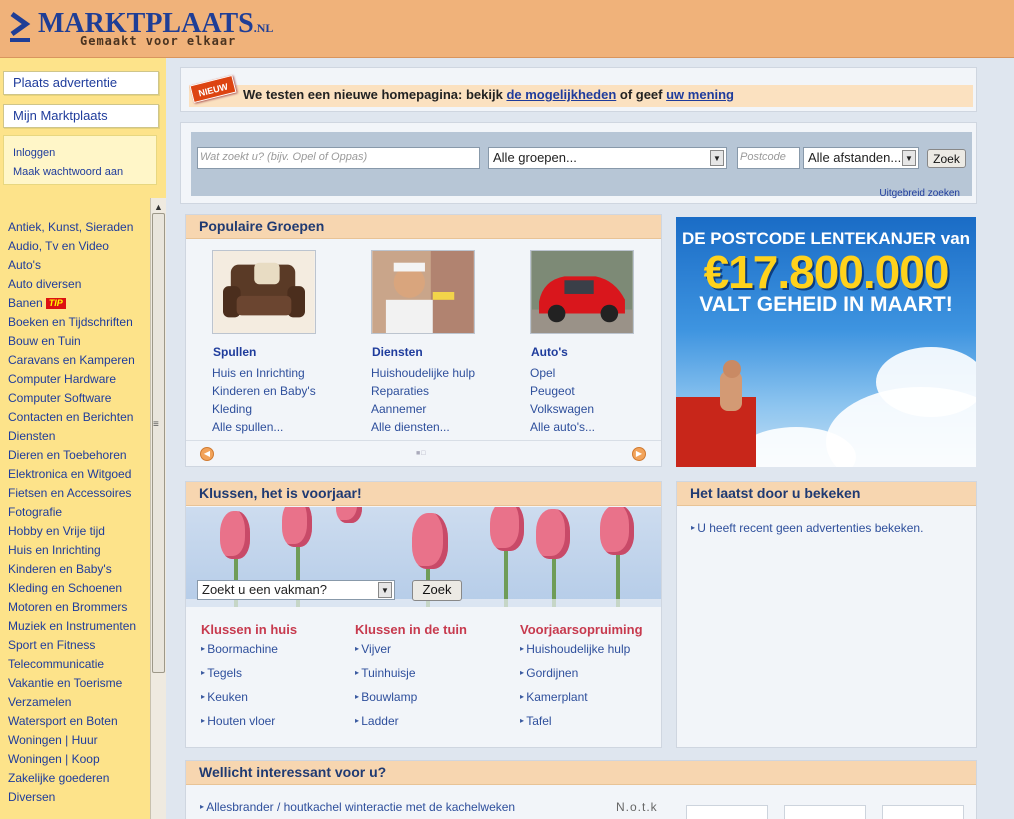 This screenshot has height=819, width=1014. Describe the element at coordinates (581, 678) in the screenshot. I see `klus-link: Gordijnen` at that location.